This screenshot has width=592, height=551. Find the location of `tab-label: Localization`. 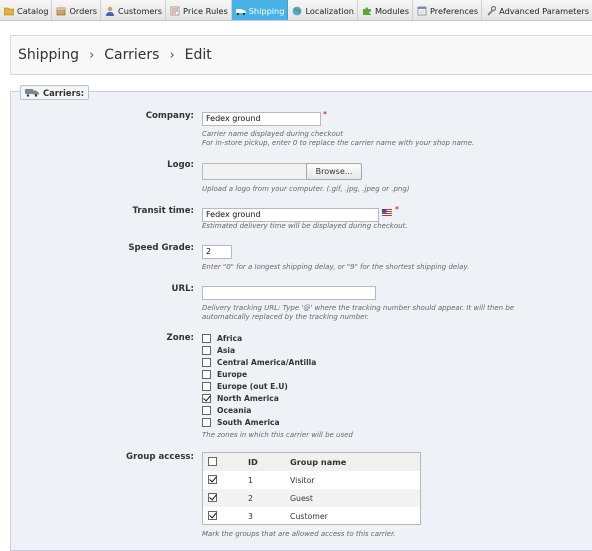

tab-label: Localization is located at coordinates (329, 10).